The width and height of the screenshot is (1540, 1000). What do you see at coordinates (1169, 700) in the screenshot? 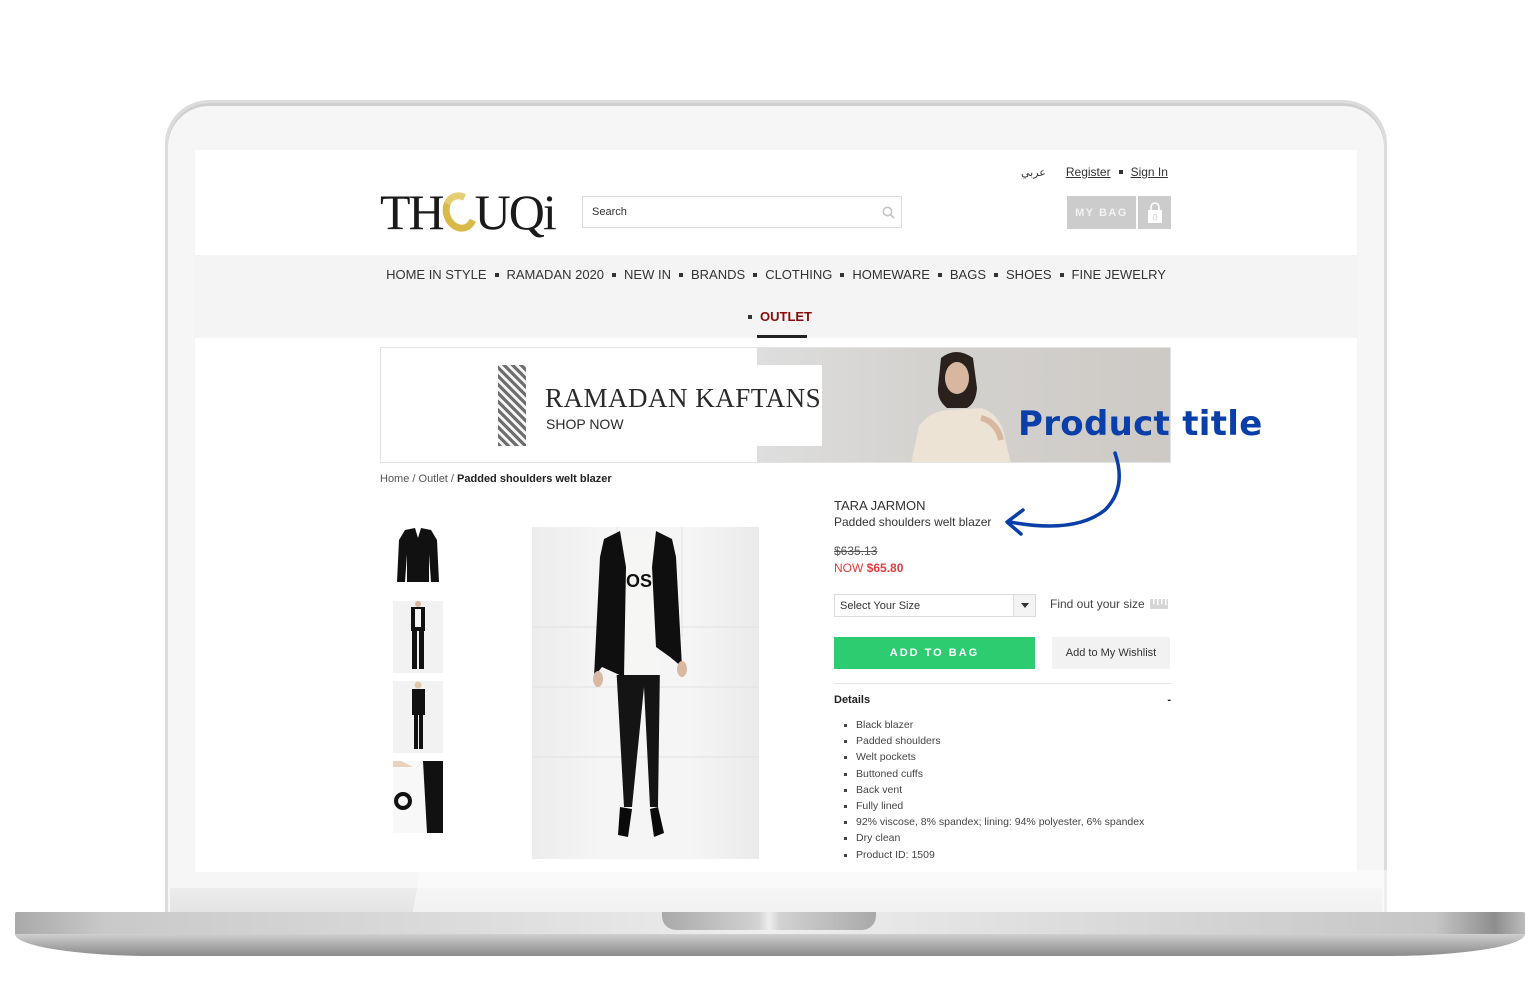
I see `collapse-toggle-icon: -` at bounding box center [1169, 700].